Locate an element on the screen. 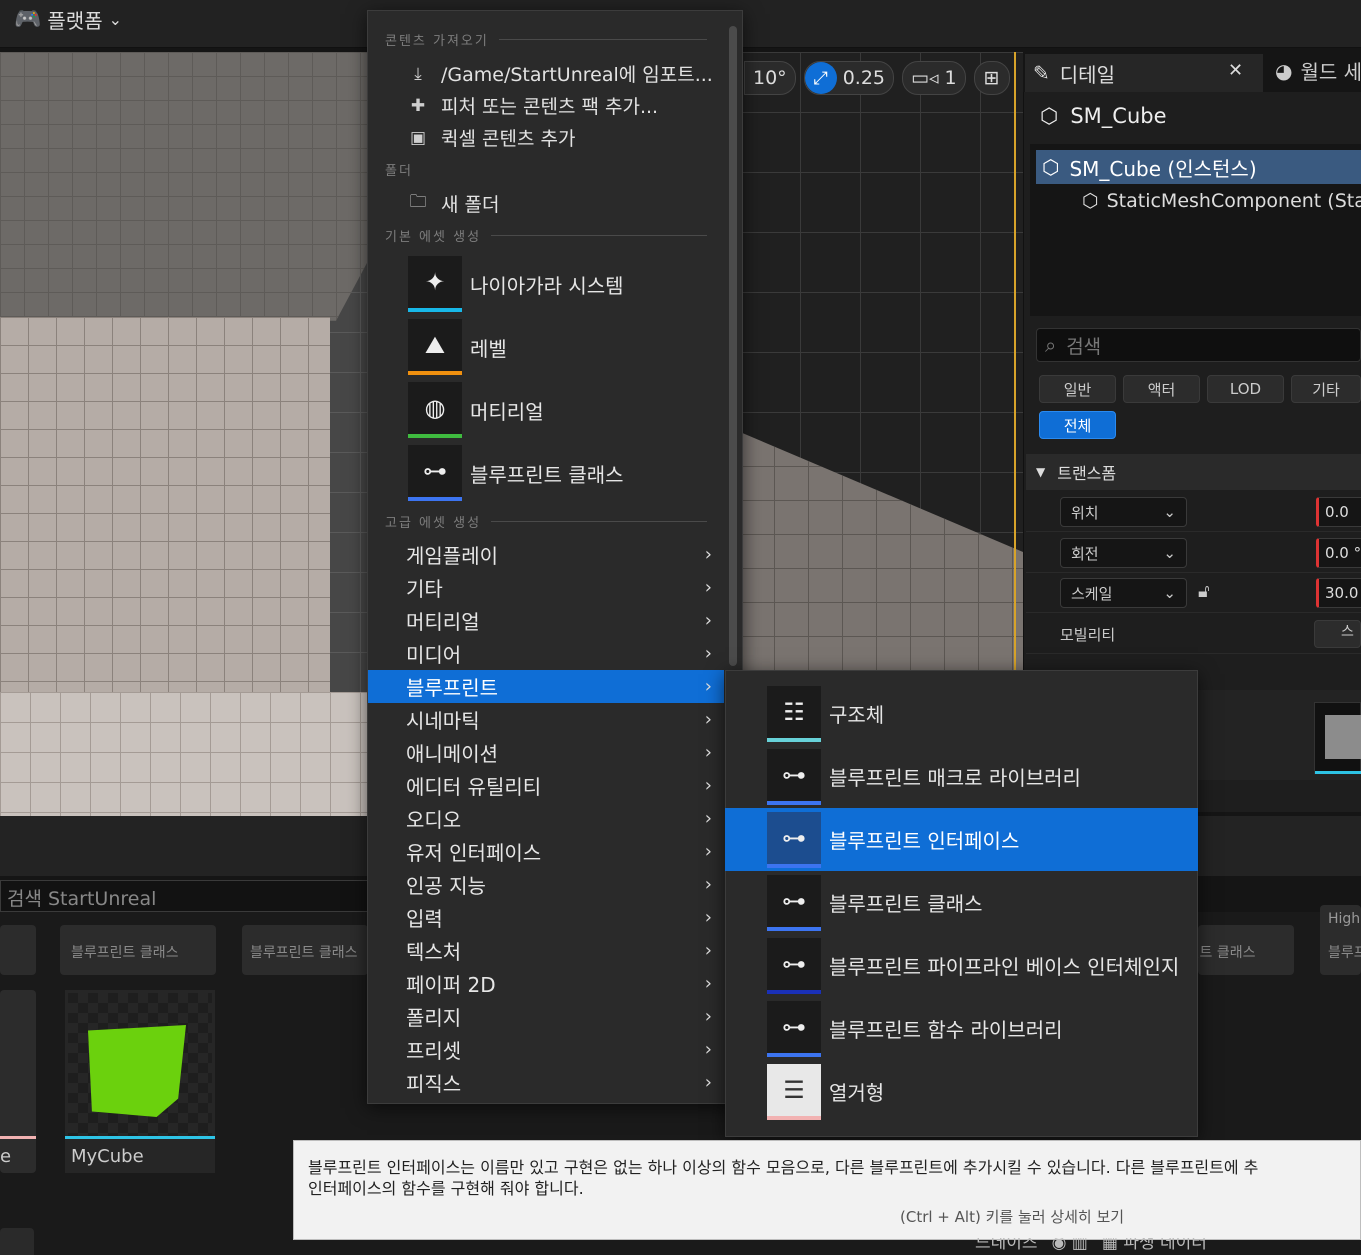  menu-scrollbar is located at coordinates (733, 346).